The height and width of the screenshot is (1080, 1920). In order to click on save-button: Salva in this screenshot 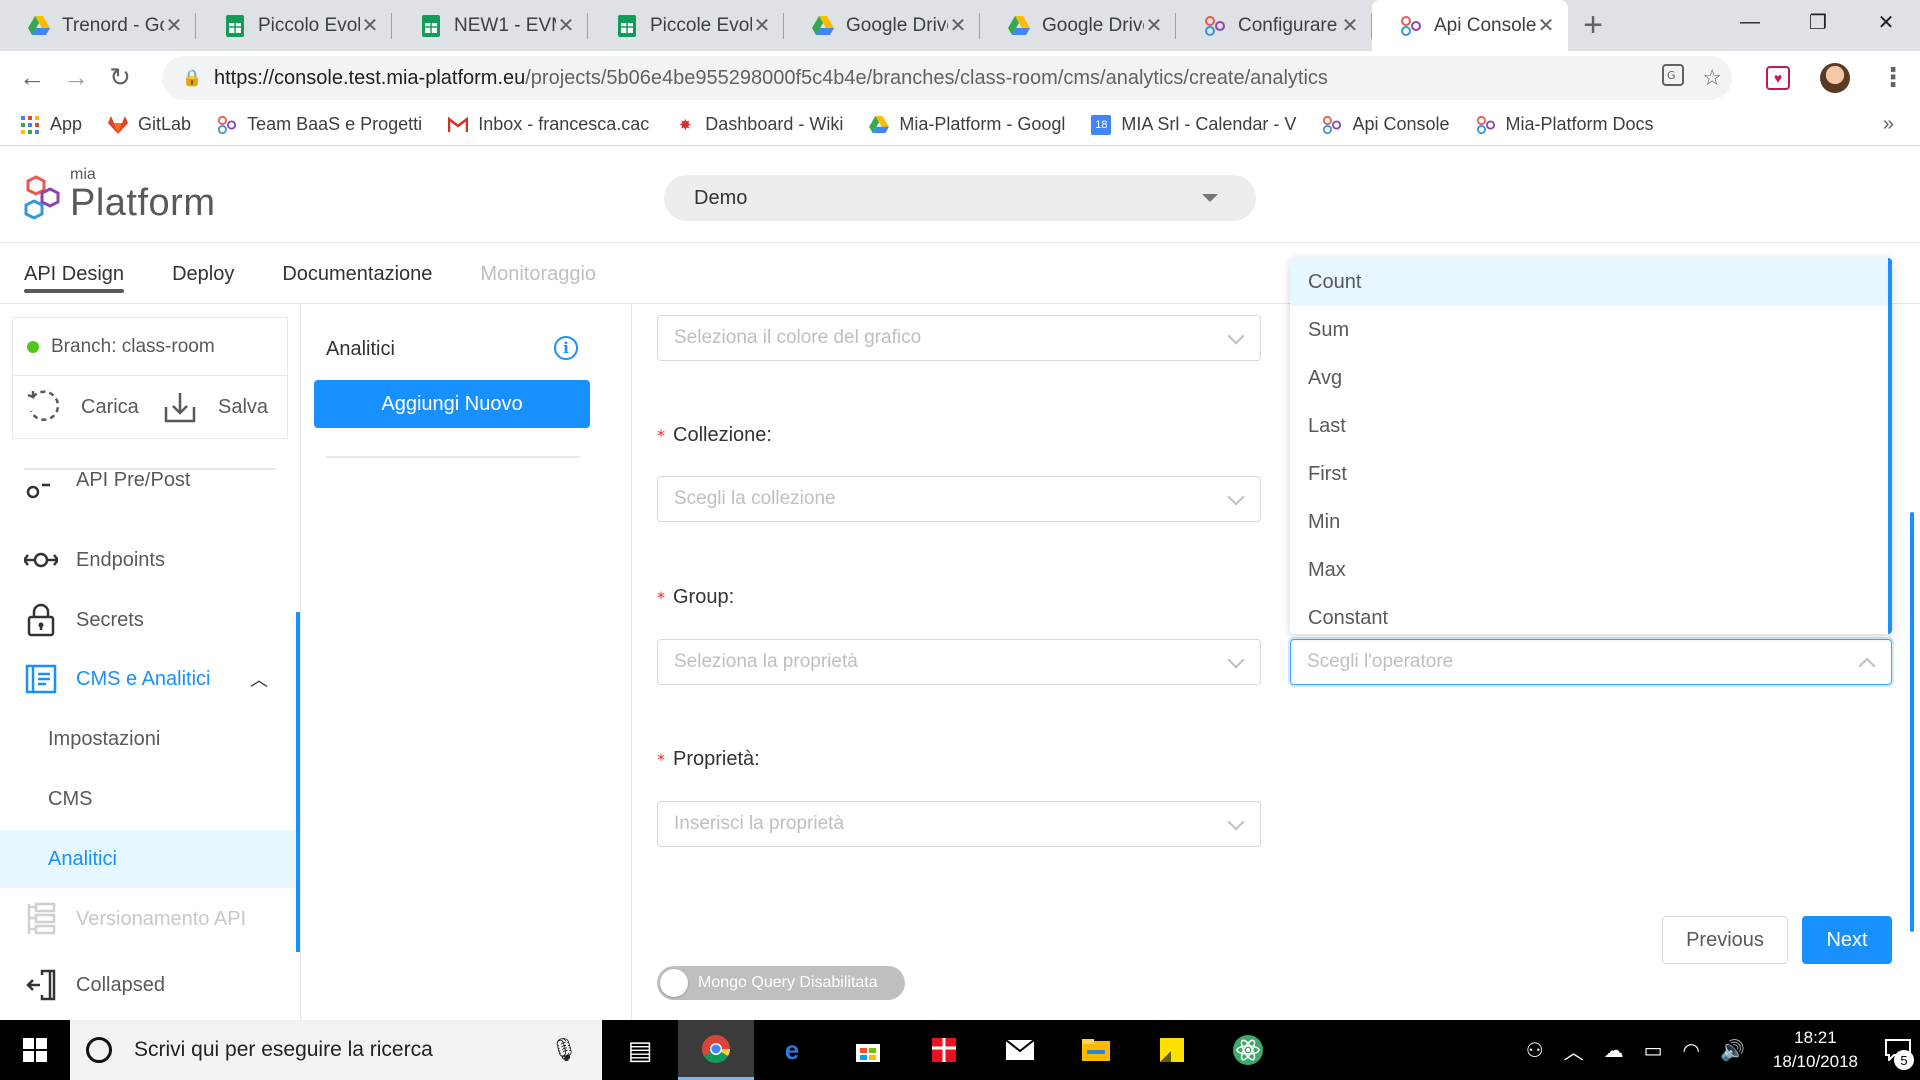, I will do `click(218, 407)`.